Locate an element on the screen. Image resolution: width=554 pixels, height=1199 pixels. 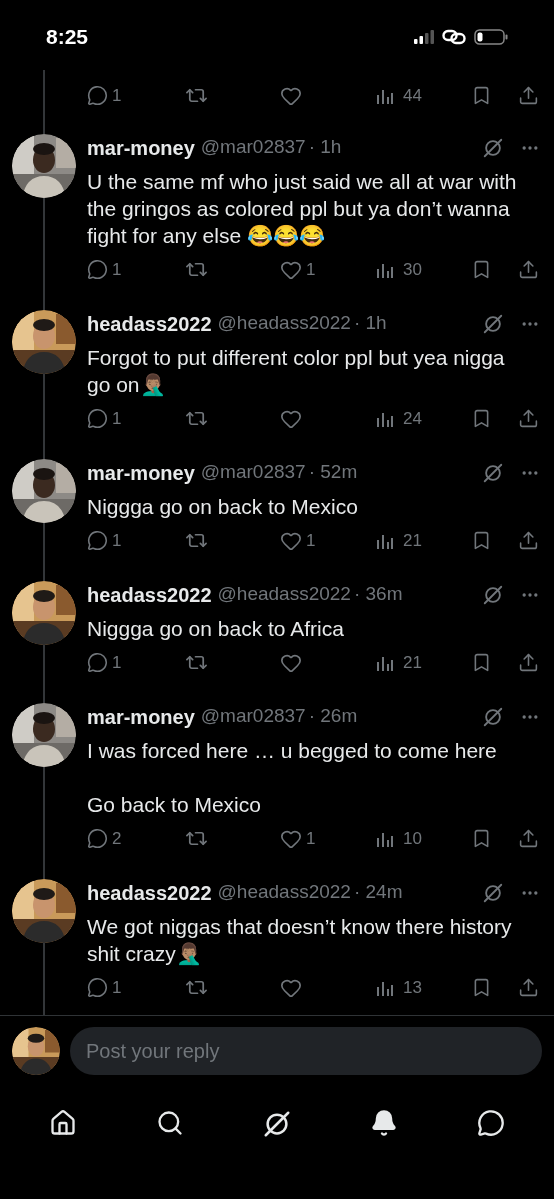
post-text: We got niggas that doesn’t know there history shit crazy🤦🏽‍♂ is located at coordinates (300, 940).